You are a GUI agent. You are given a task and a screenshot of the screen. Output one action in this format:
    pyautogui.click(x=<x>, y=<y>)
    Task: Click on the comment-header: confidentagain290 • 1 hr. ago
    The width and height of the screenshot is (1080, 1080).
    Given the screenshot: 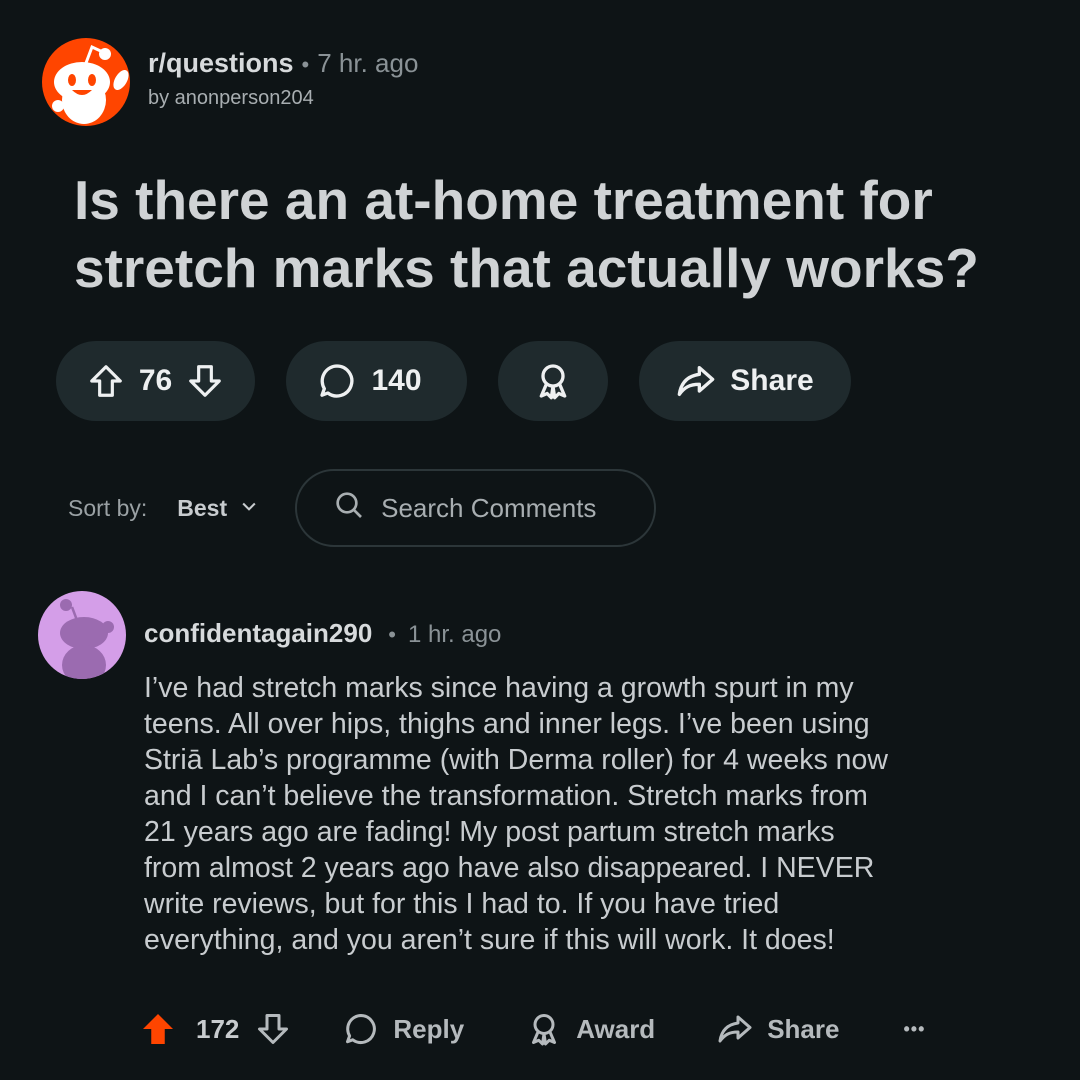 What is the action you would take?
    pyautogui.click(x=322, y=633)
    